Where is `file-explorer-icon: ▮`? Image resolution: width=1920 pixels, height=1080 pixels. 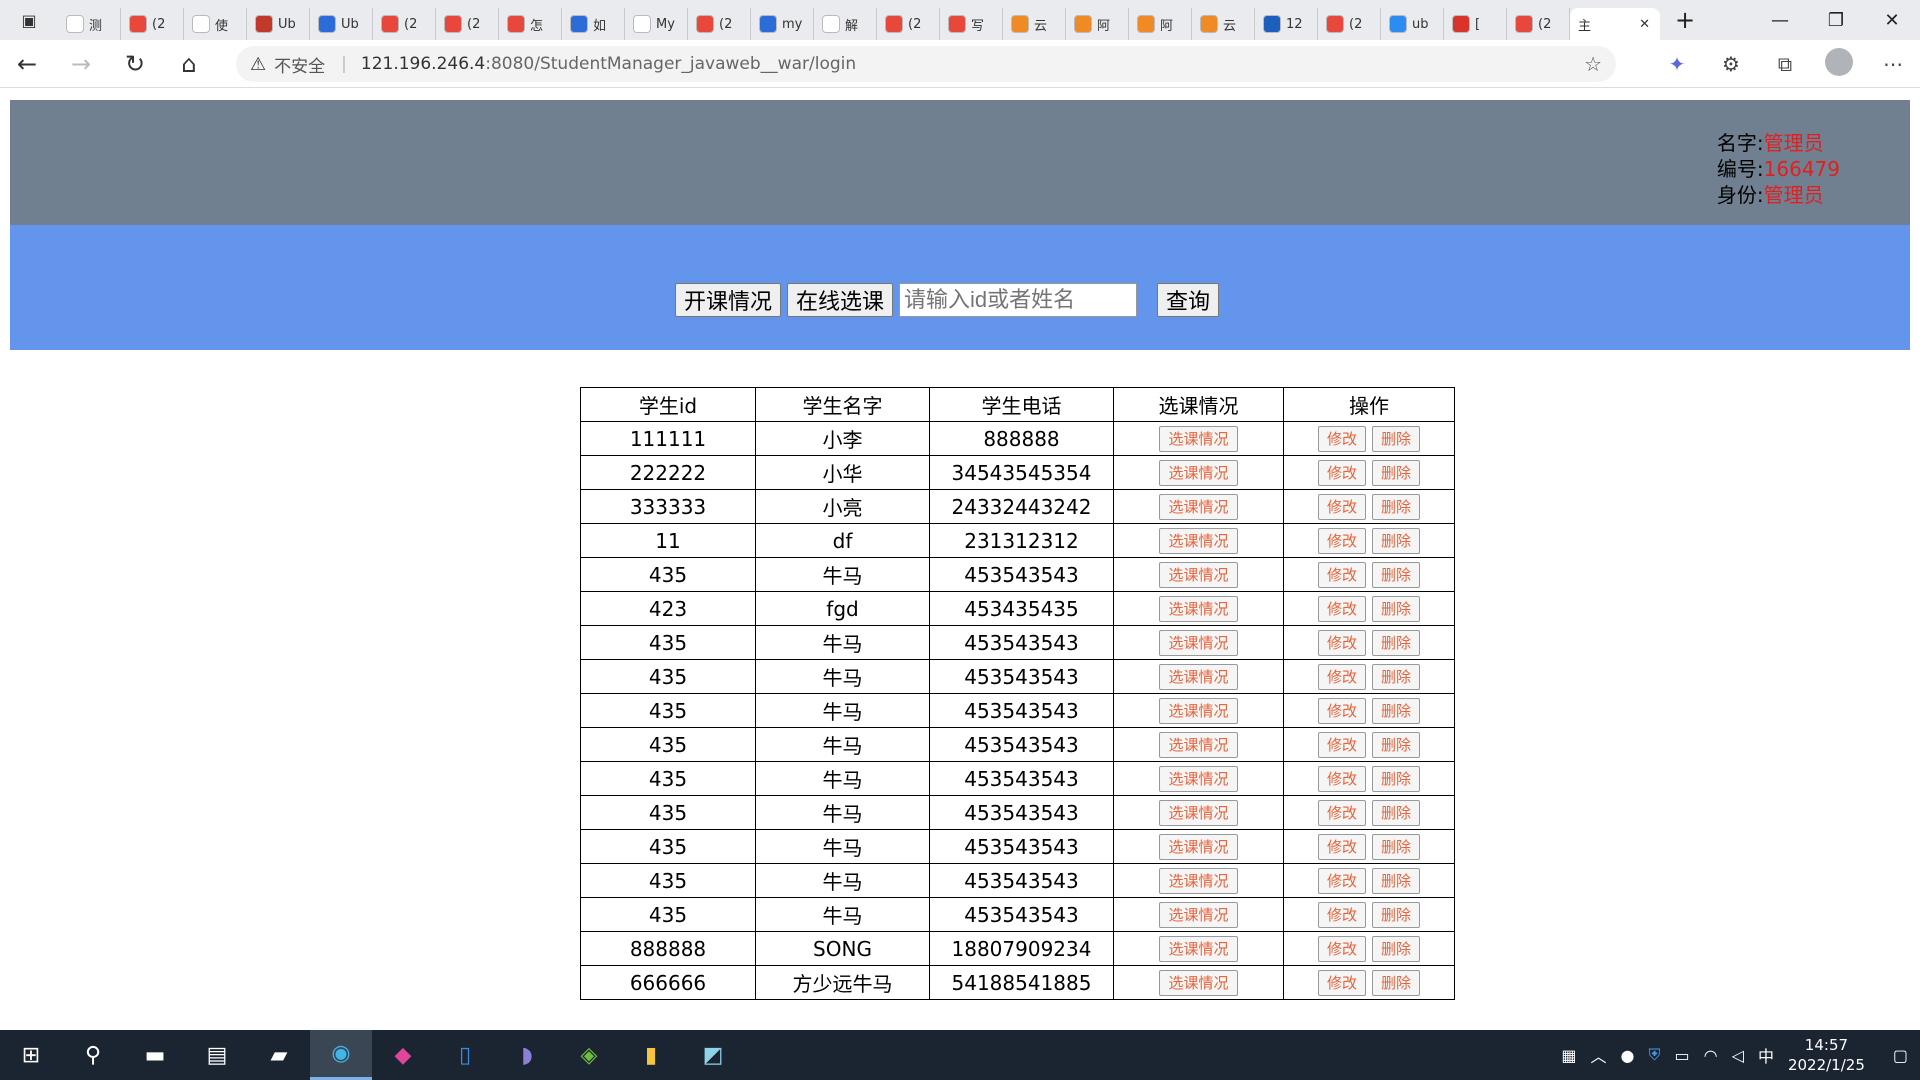 file-explorer-icon: ▮ is located at coordinates (651, 1055).